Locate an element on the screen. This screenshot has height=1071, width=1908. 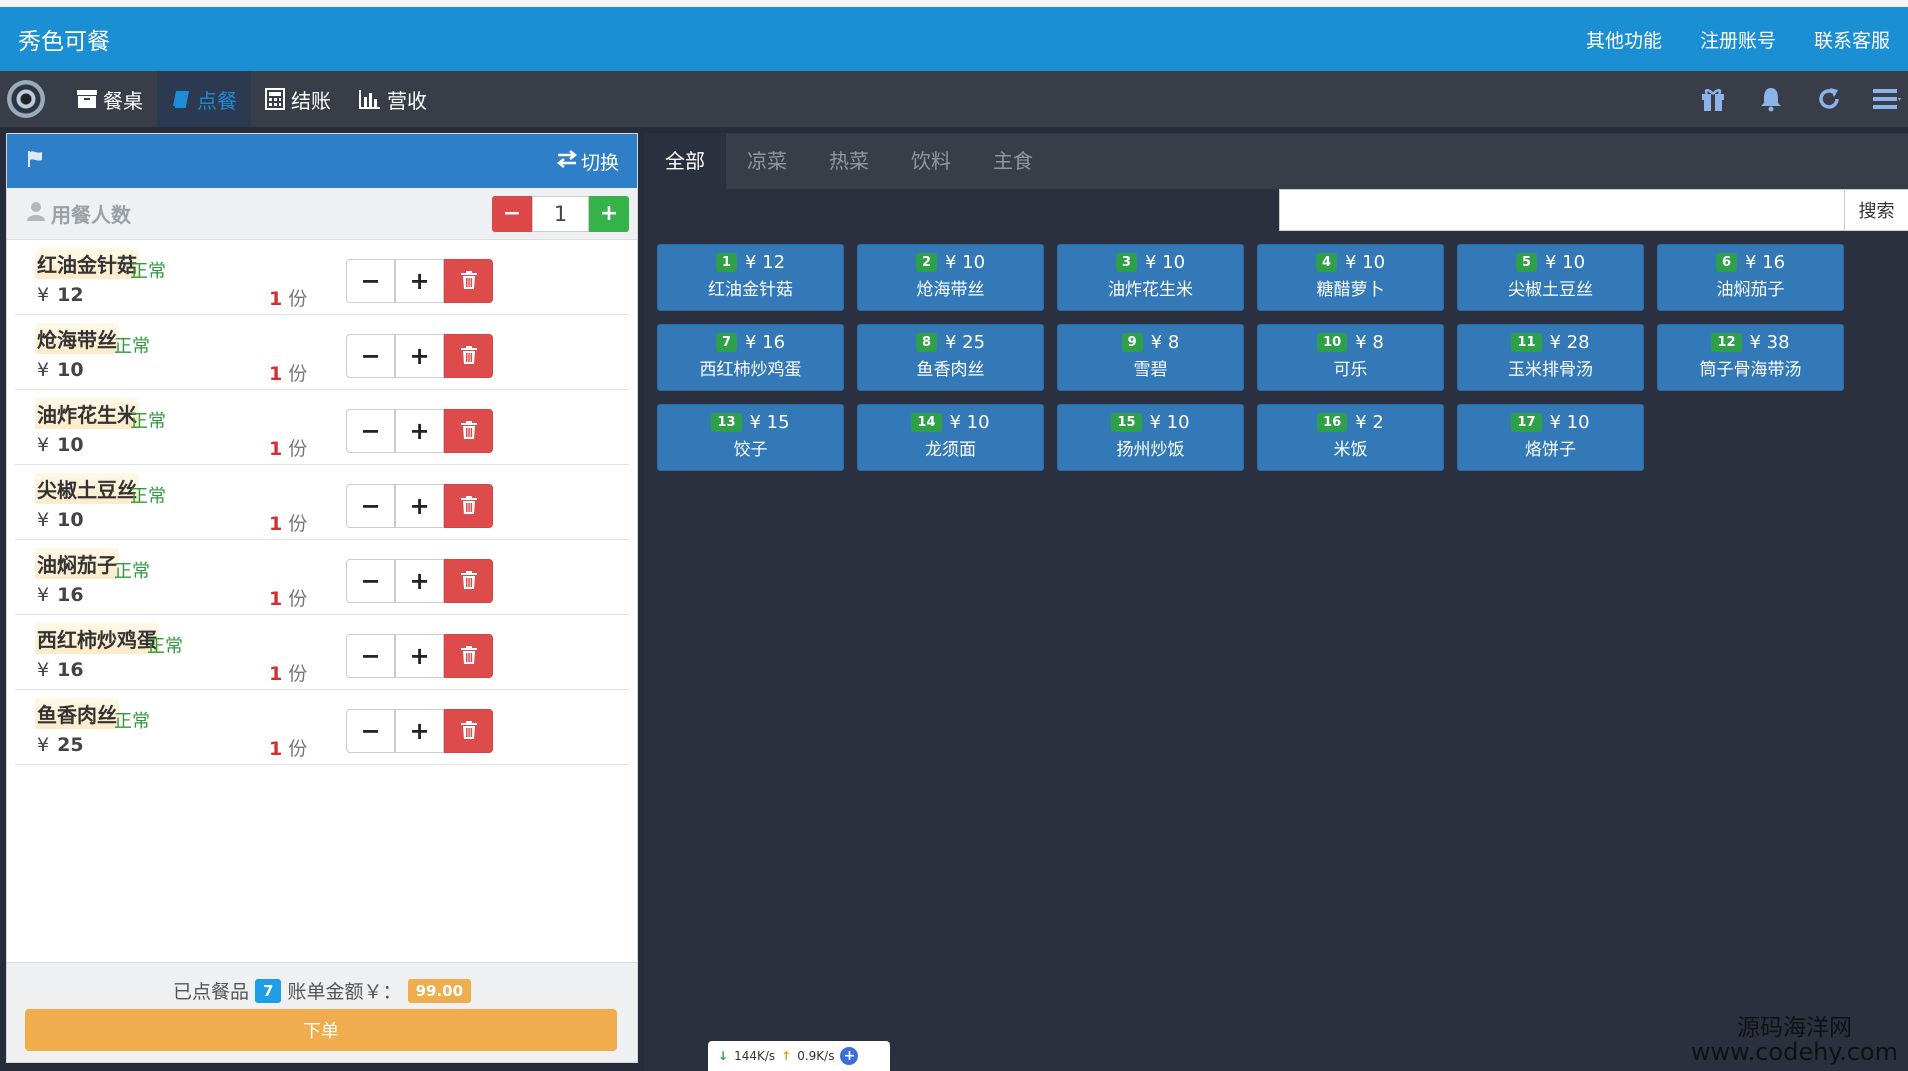
nav-revenue: 营收 is located at coordinates (393, 99).